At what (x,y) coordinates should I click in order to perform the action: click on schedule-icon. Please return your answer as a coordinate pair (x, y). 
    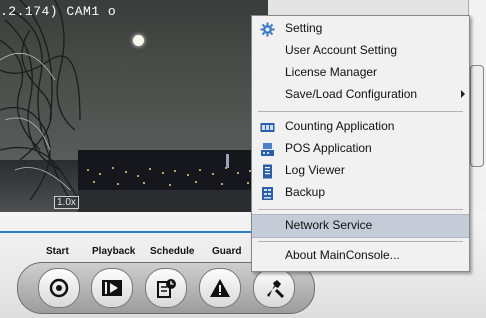
    Looking at the image, I should click on (166, 288).